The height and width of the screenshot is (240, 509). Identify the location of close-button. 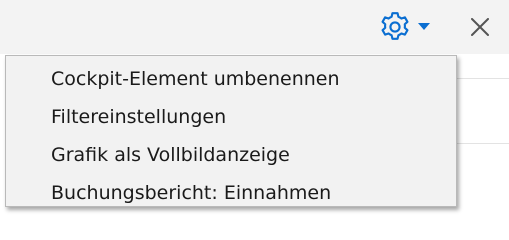
(480, 27).